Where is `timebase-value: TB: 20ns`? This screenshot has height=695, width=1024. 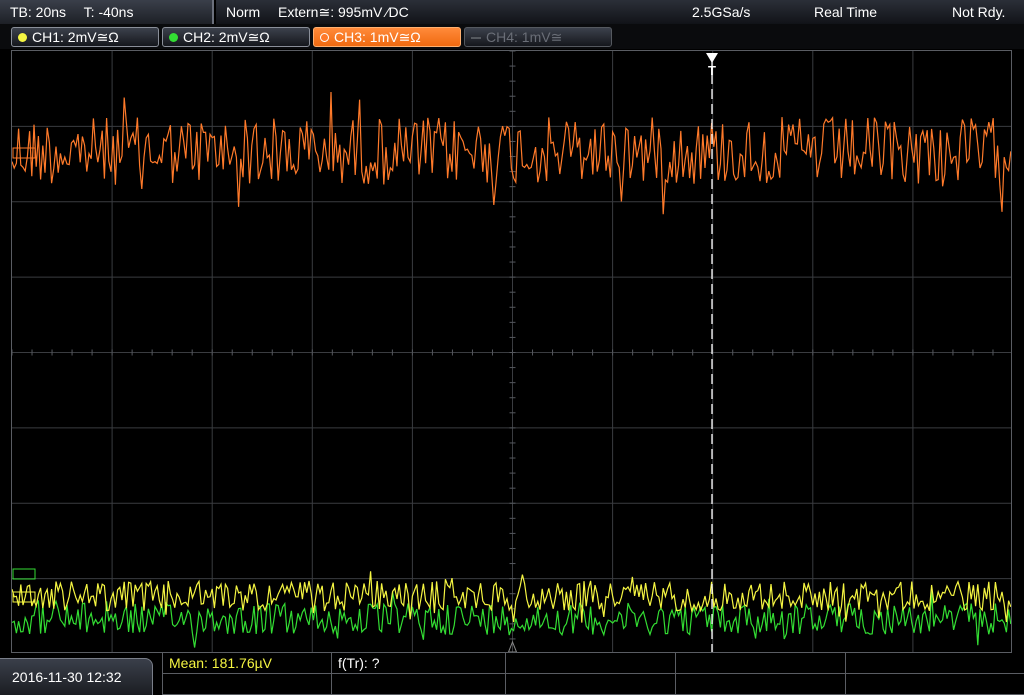
timebase-value: TB: 20ns is located at coordinates (38, 12).